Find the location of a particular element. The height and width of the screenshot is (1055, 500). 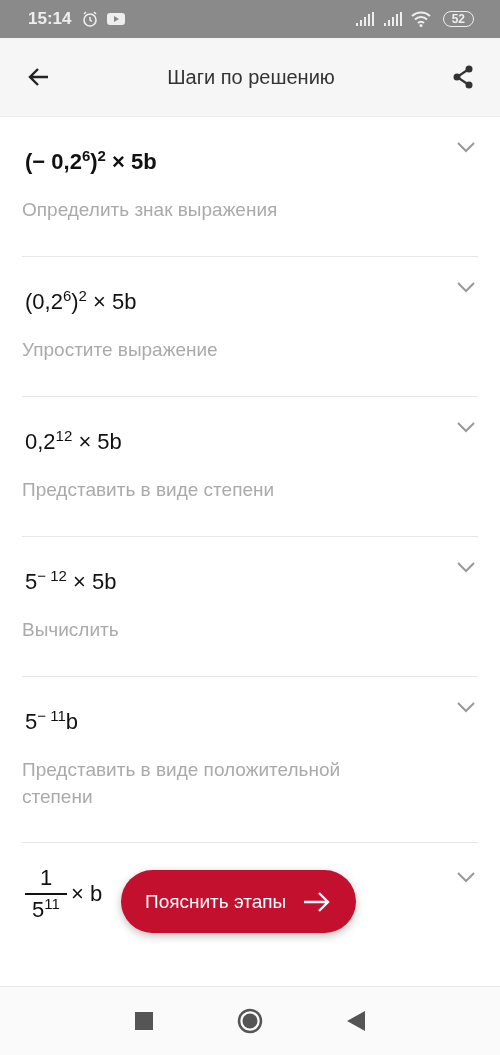

math-expression: 5$^{− 11}$b is located at coordinates (51, 720).